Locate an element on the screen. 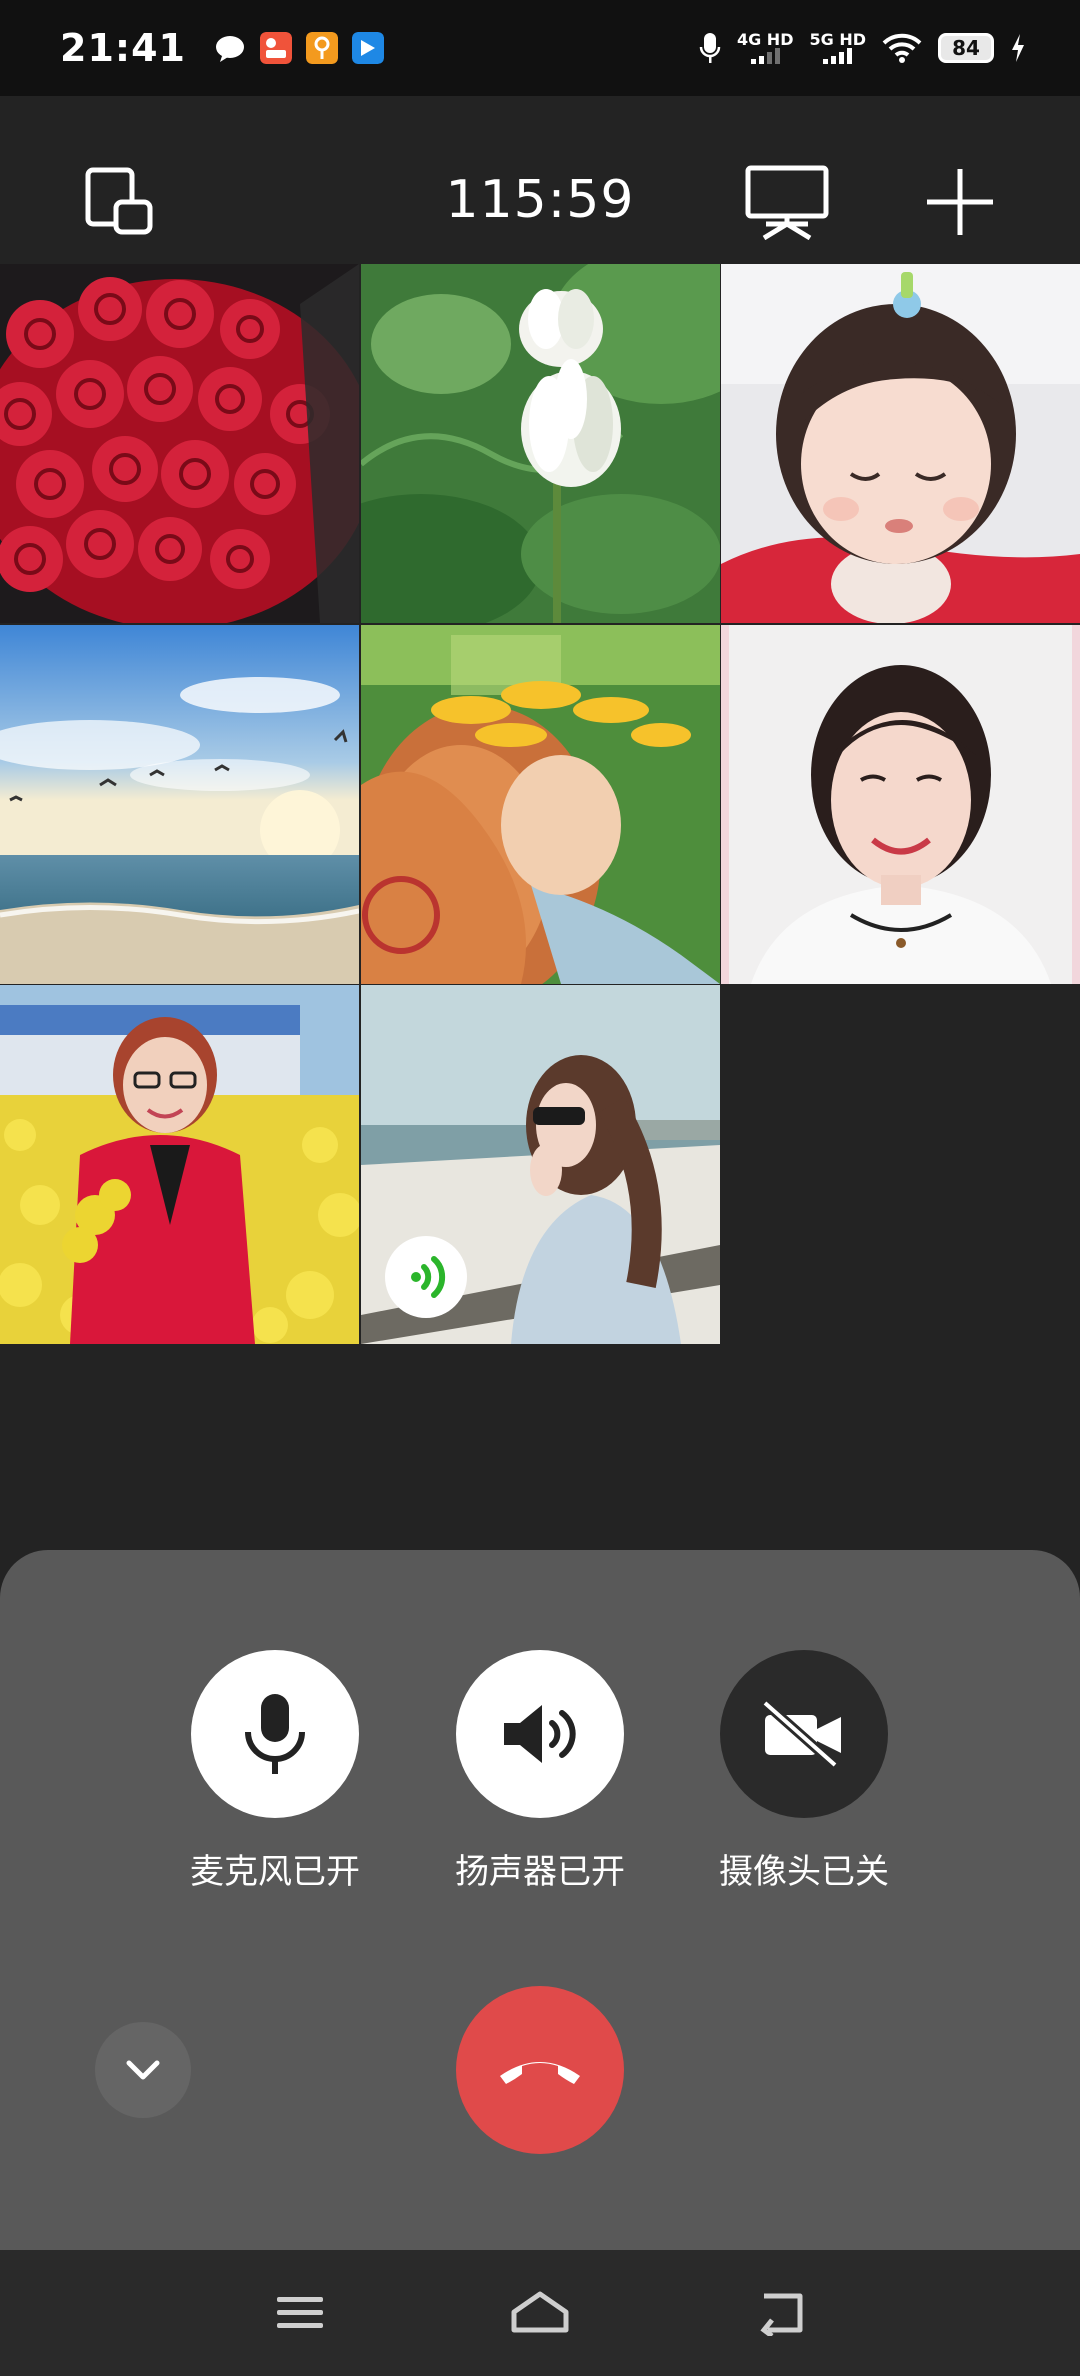 This screenshot has height=2376, width=1080. plus-icon is located at coordinates (960, 202).